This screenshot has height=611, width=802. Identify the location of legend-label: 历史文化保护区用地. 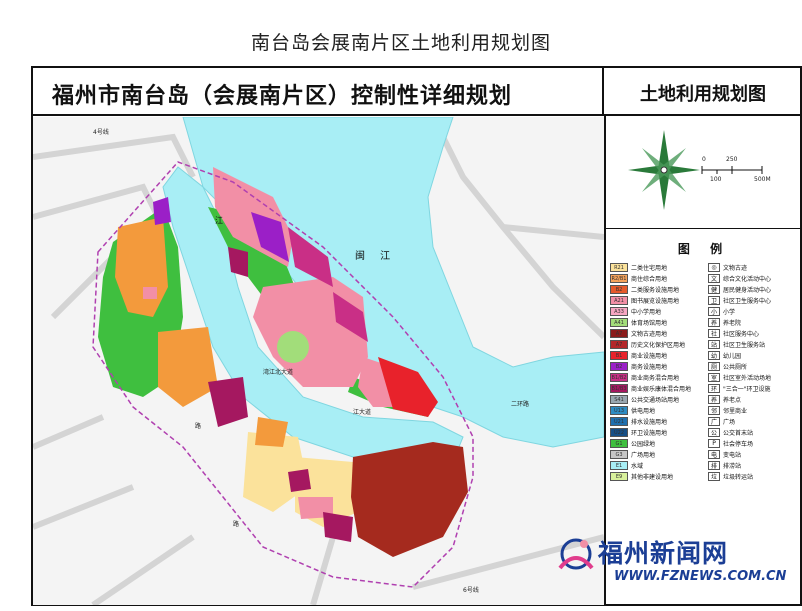
(658, 345).